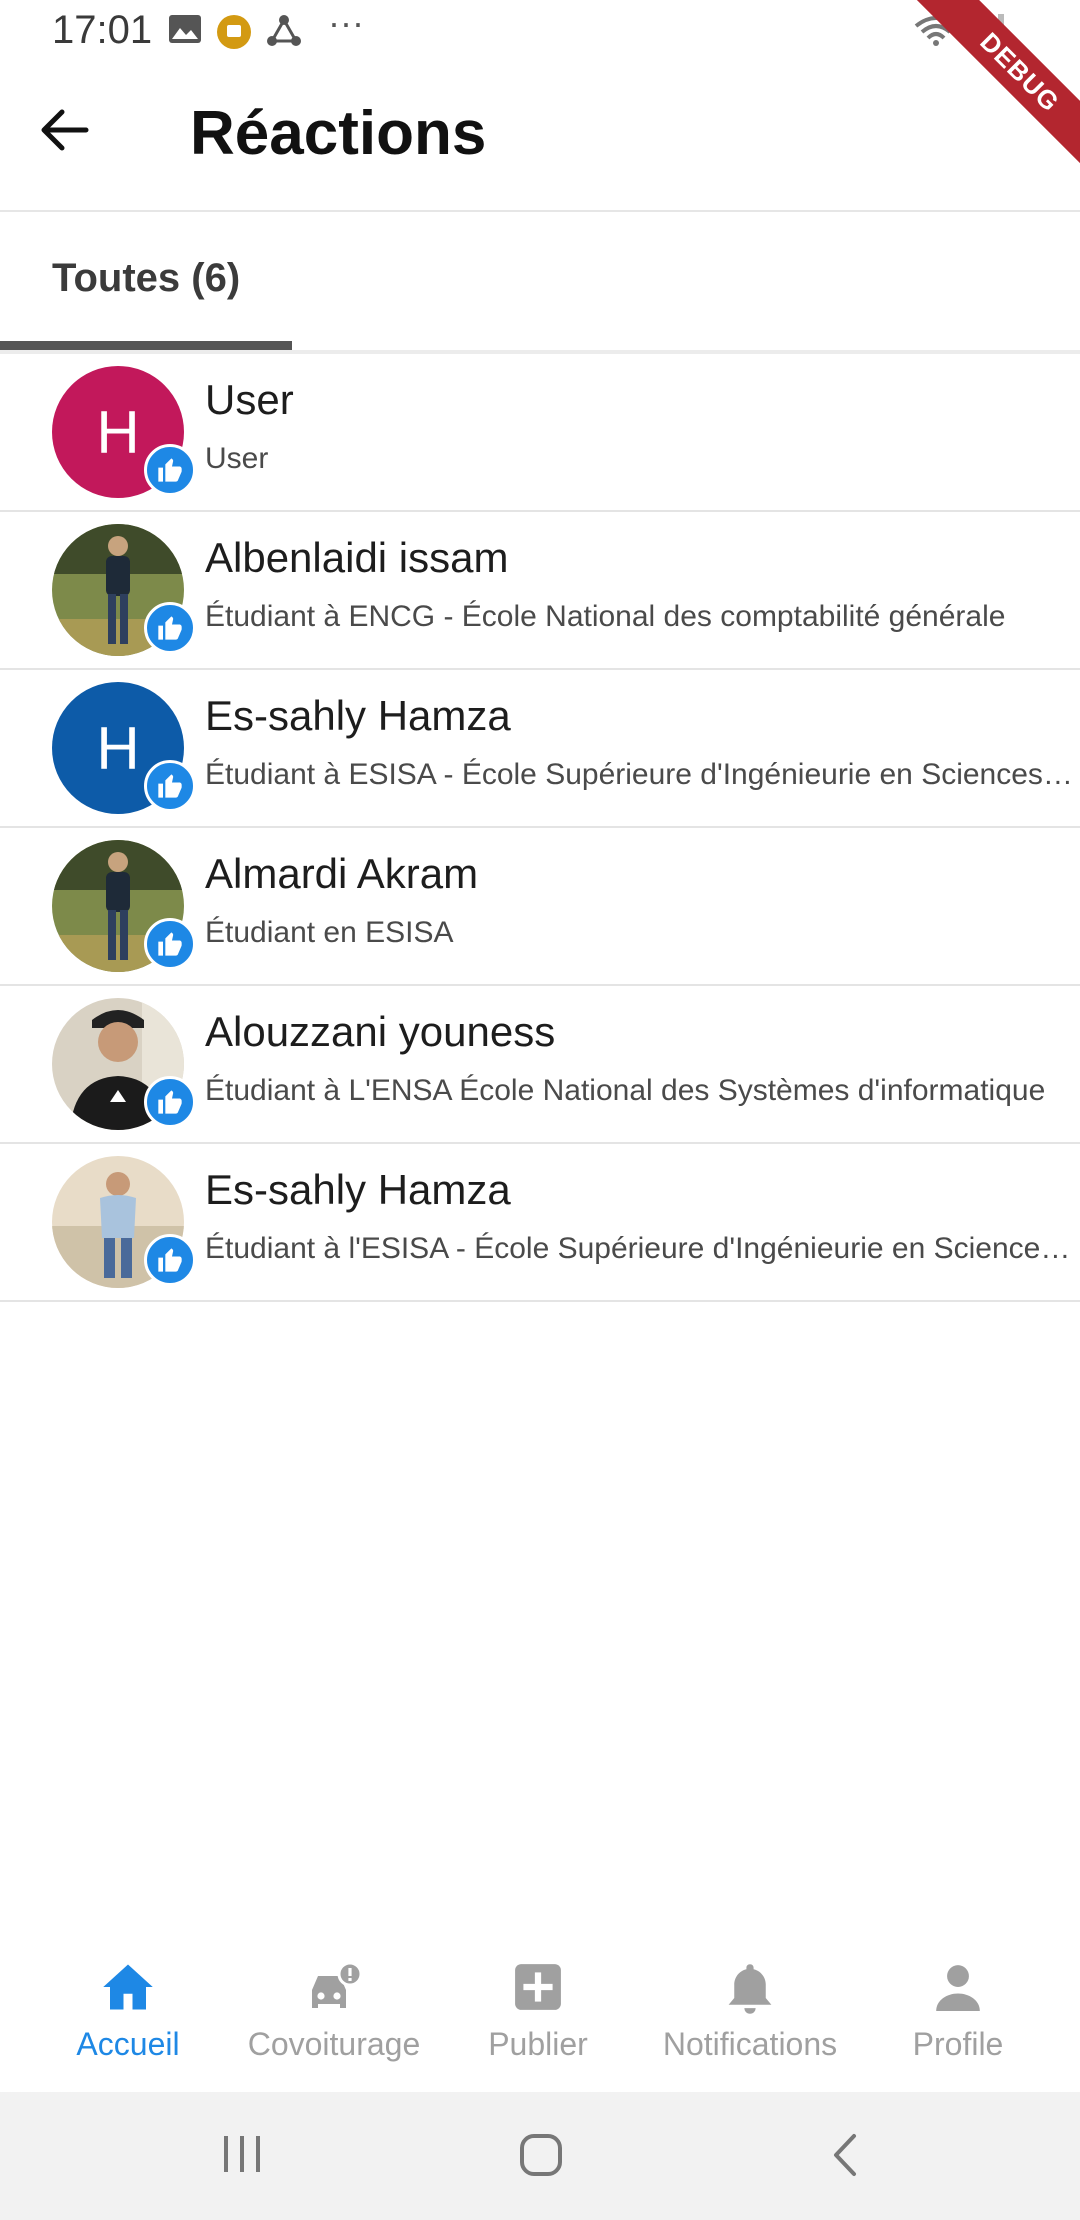 Image resolution: width=1080 pixels, height=2220 pixels. What do you see at coordinates (329, 932) in the screenshot?
I see `reactor-subtitle: Étudiant en ESISA` at bounding box center [329, 932].